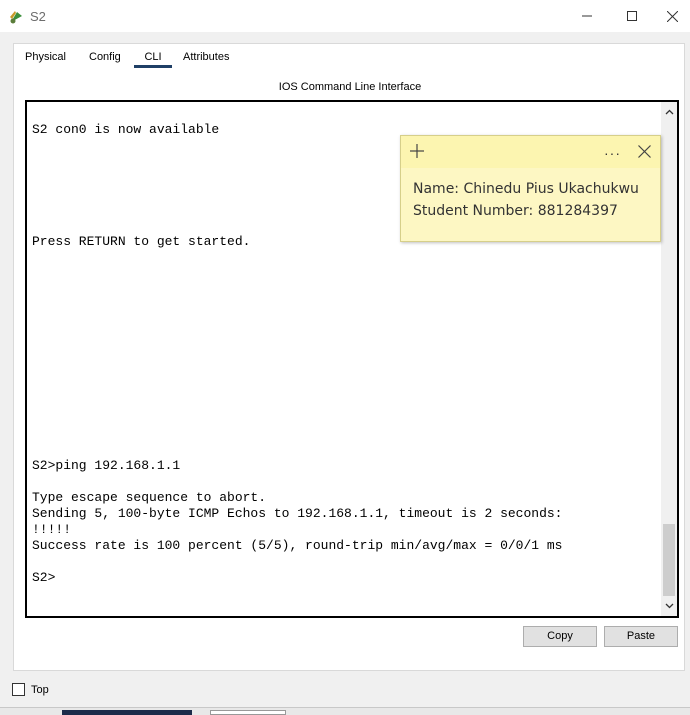 The height and width of the screenshot is (715, 690). Describe the element at coordinates (345, 16) in the screenshot. I see `title-bar: S2` at that location.